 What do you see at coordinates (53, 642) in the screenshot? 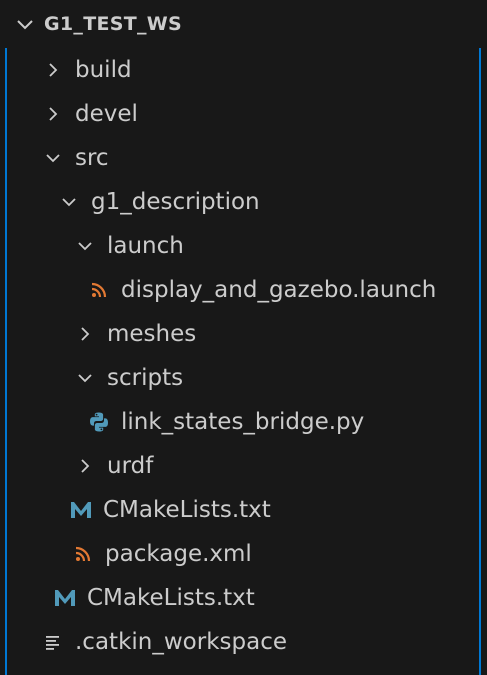
I see `lines-icon` at bounding box center [53, 642].